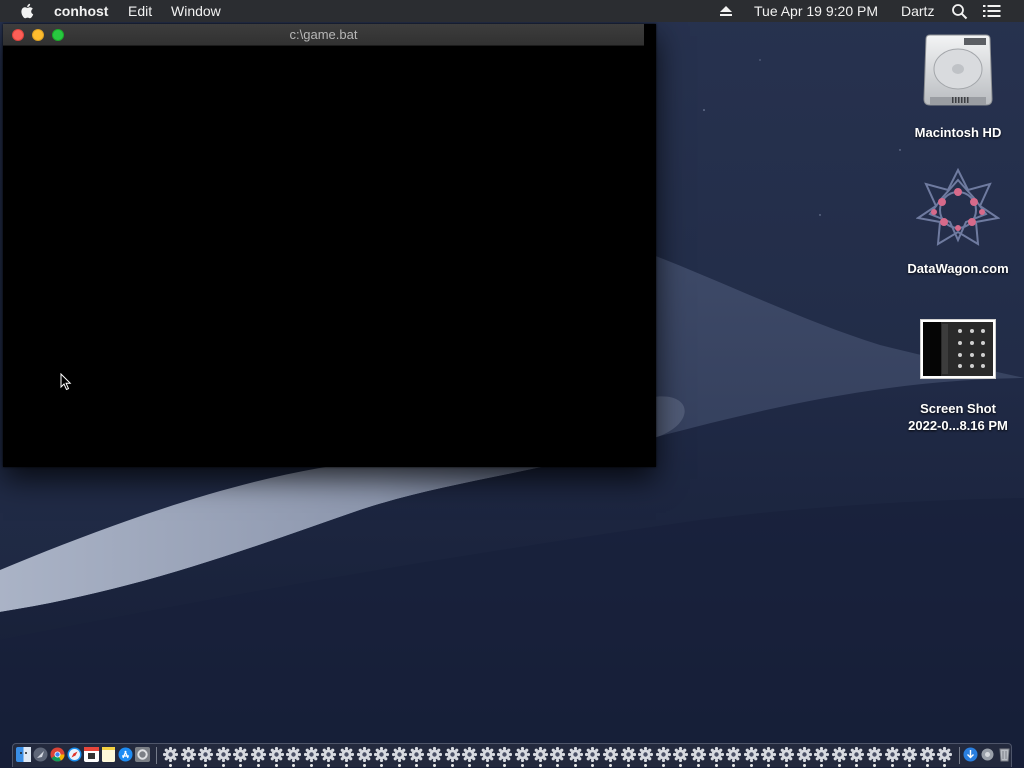 This screenshot has width=1024, height=768. What do you see at coordinates (959, 11) in the screenshot?
I see `spotlight-search-icon` at bounding box center [959, 11].